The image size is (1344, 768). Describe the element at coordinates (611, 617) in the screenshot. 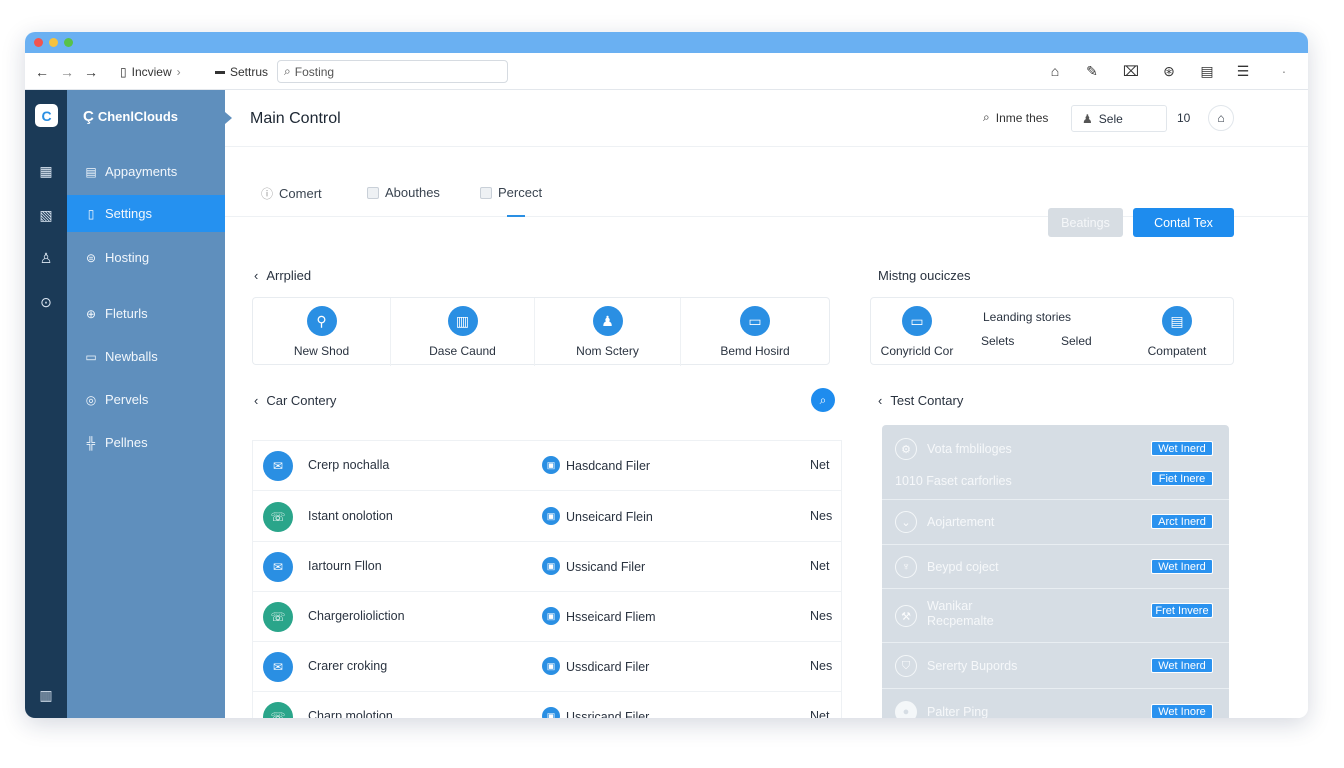

I see `row-file-label: Hsseicard Fliem` at that location.